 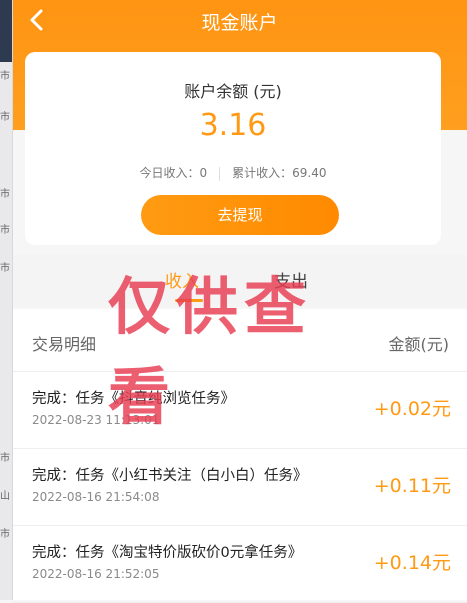 What do you see at coordinates (210, 351) in the screenshot?
I see `watermark-text: 仅供查看` at bounding box center [210, 351].